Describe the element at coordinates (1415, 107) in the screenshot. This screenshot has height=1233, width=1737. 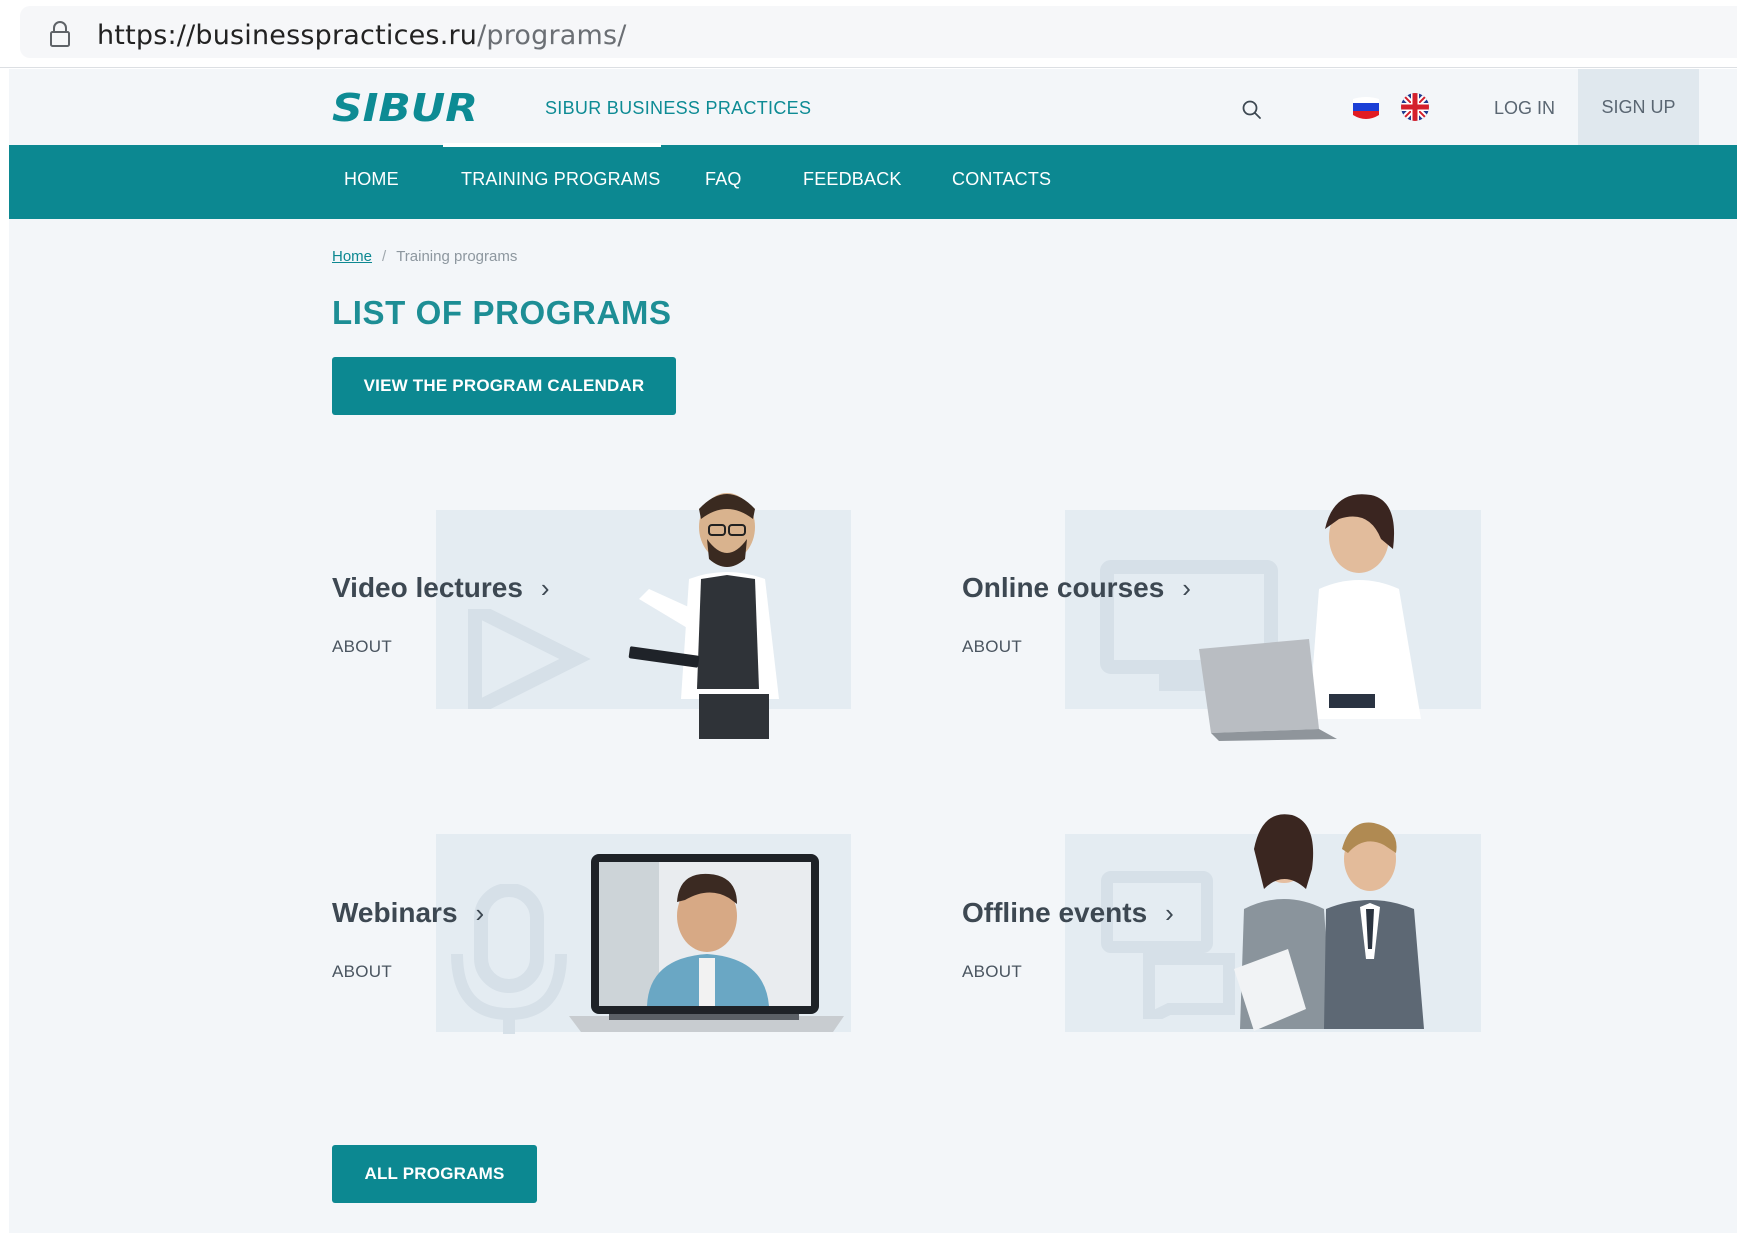
I see `british-flag-icon` at that location.